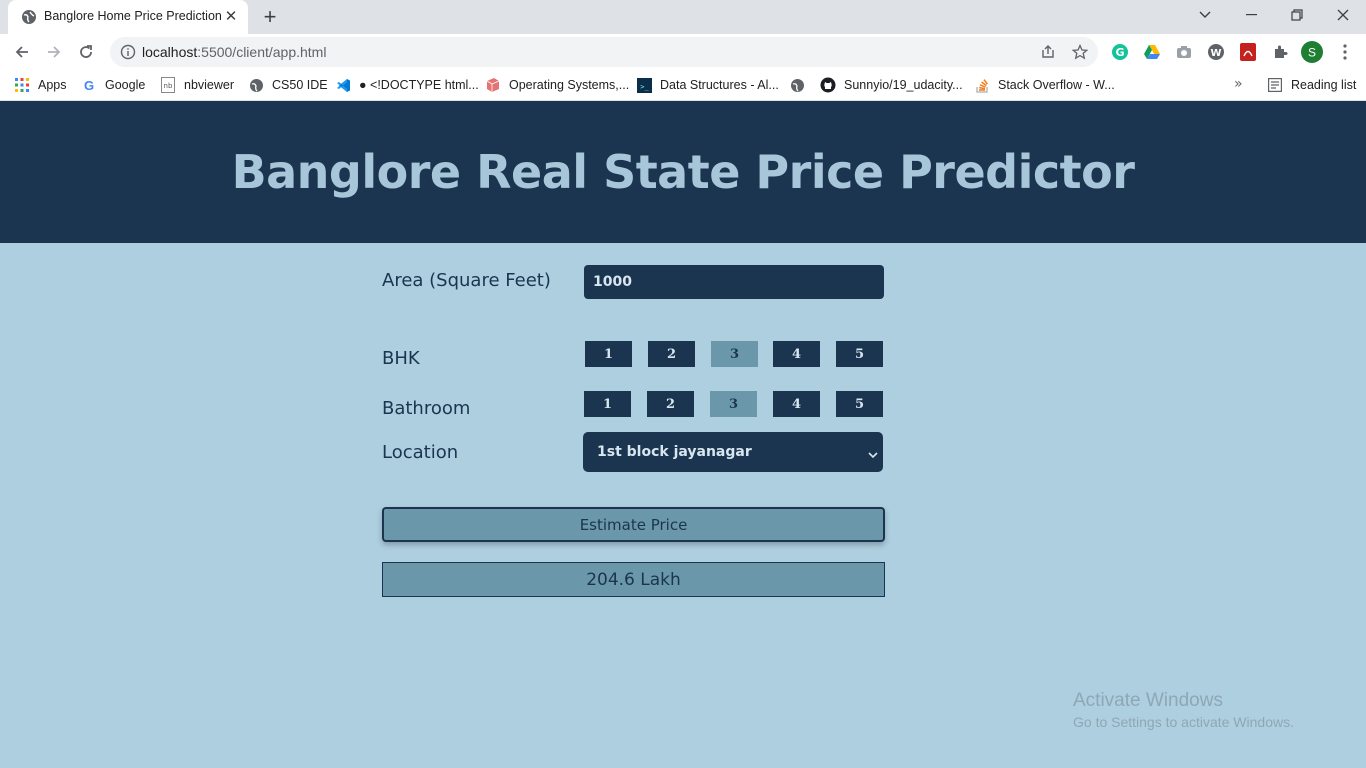  I want to click on page-title: Banglore Real State Price Predictor, so click(683, 172).